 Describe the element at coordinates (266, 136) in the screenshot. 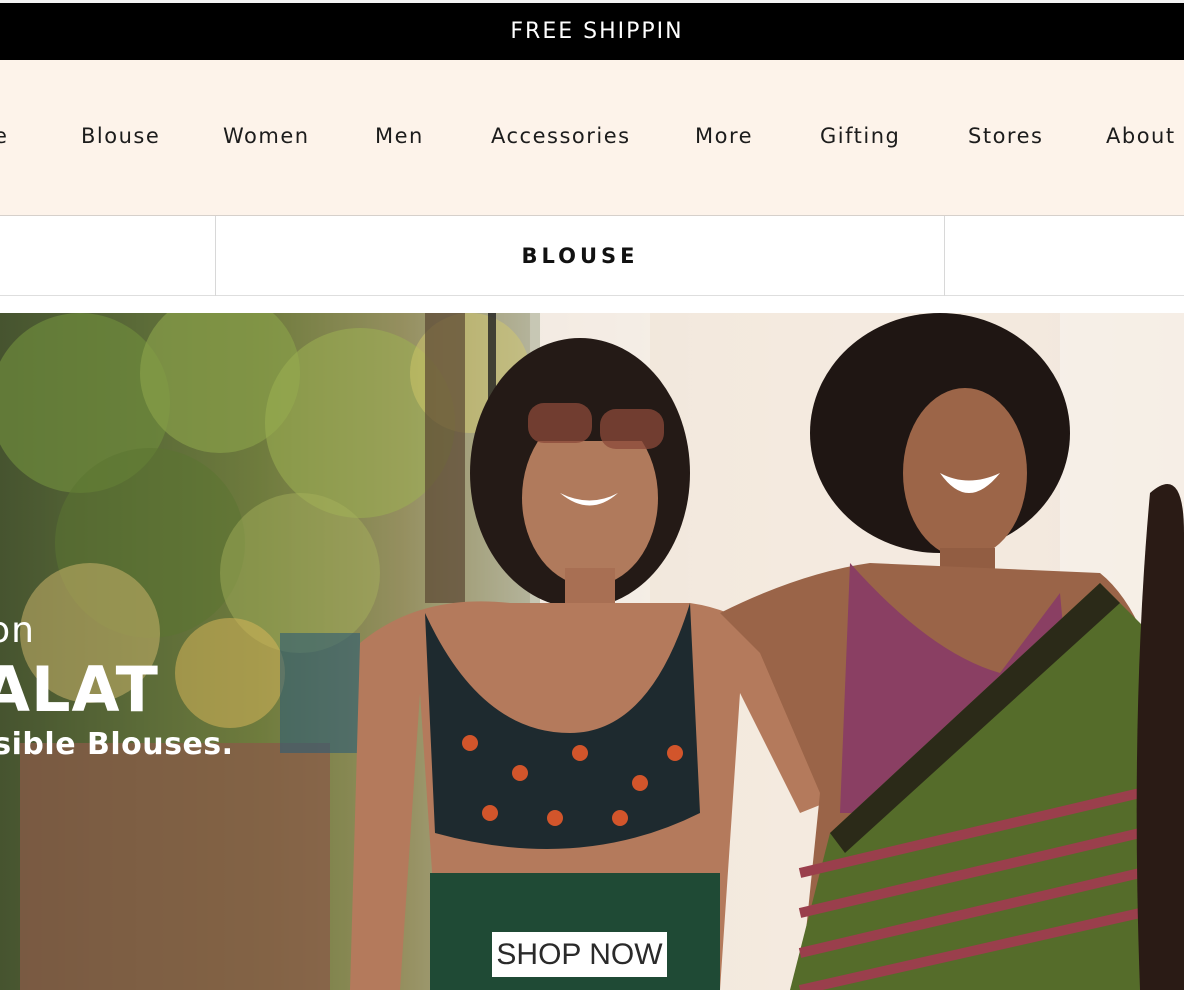

I see `nav-item-women: Women` at that location.